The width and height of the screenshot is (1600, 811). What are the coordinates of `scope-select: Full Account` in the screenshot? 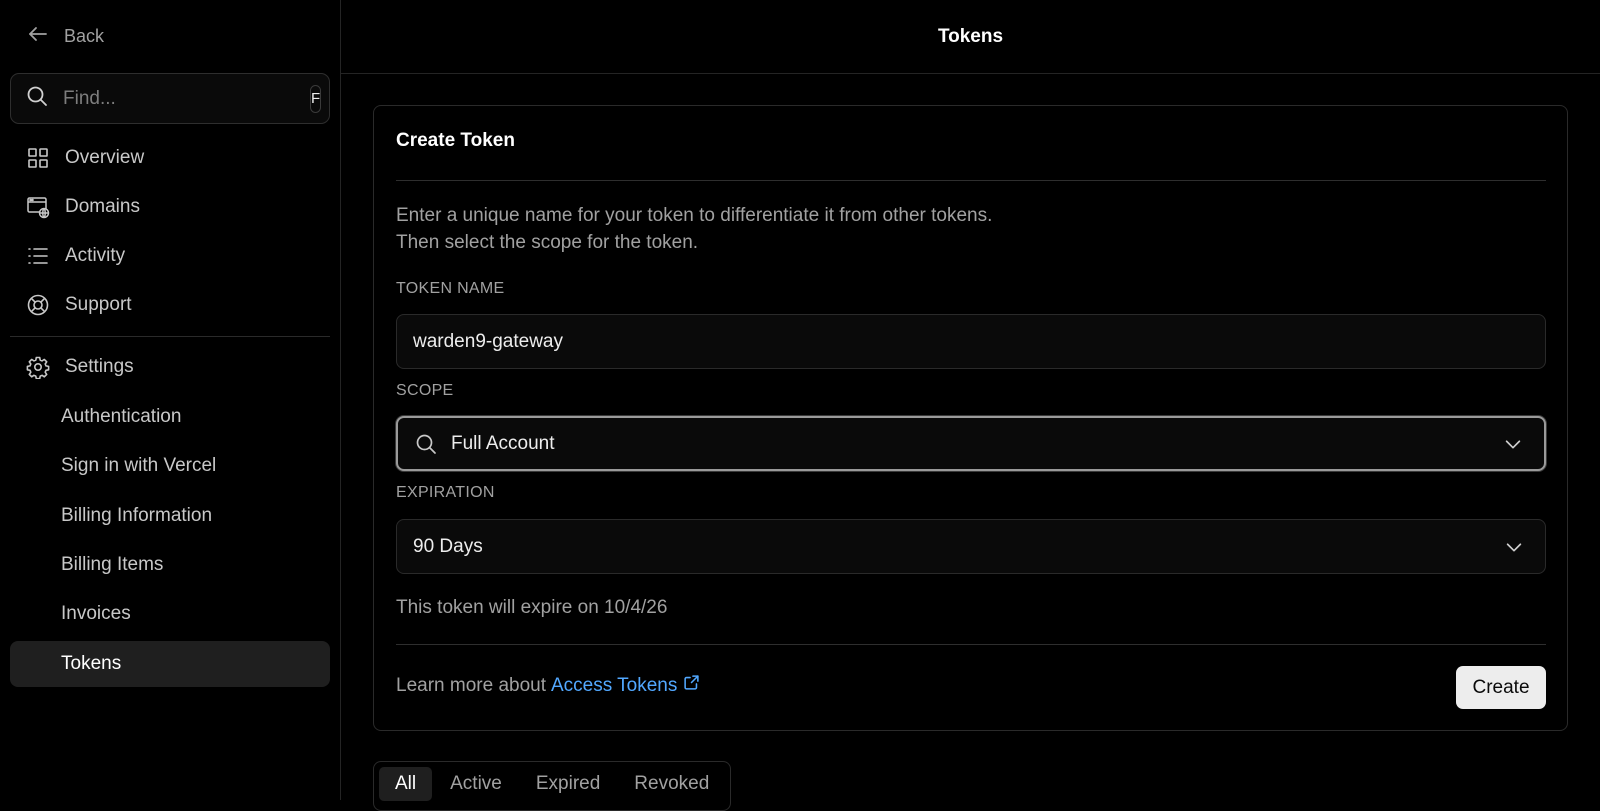 It's located at (971, 443).